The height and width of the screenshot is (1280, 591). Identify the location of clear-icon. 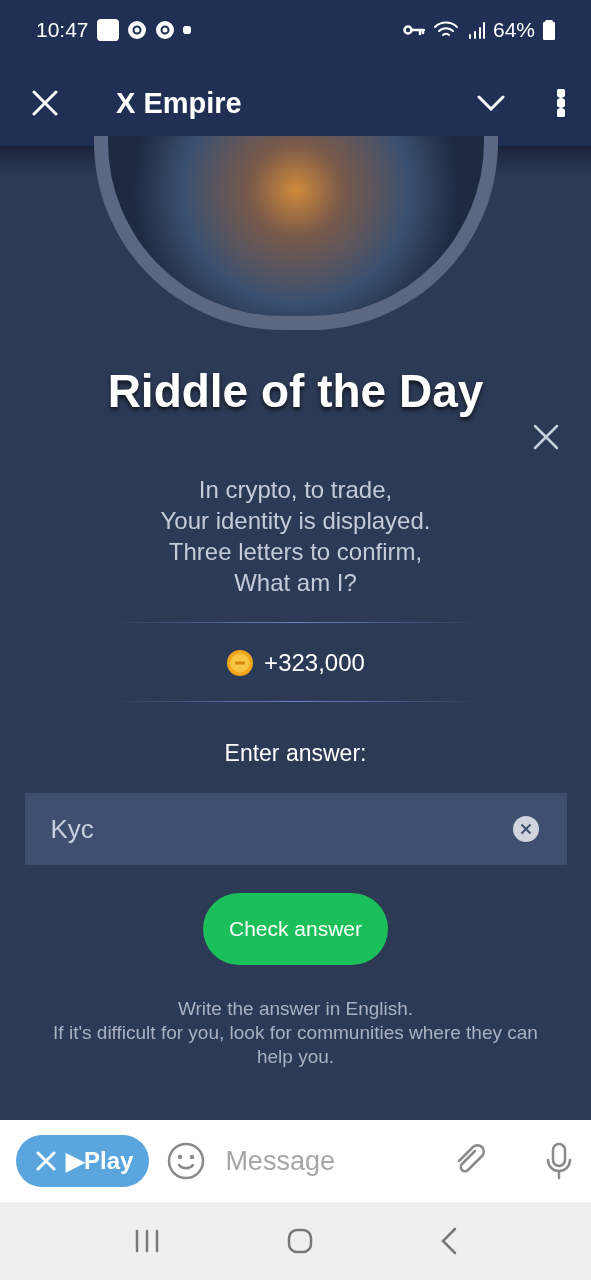
(525, 829).